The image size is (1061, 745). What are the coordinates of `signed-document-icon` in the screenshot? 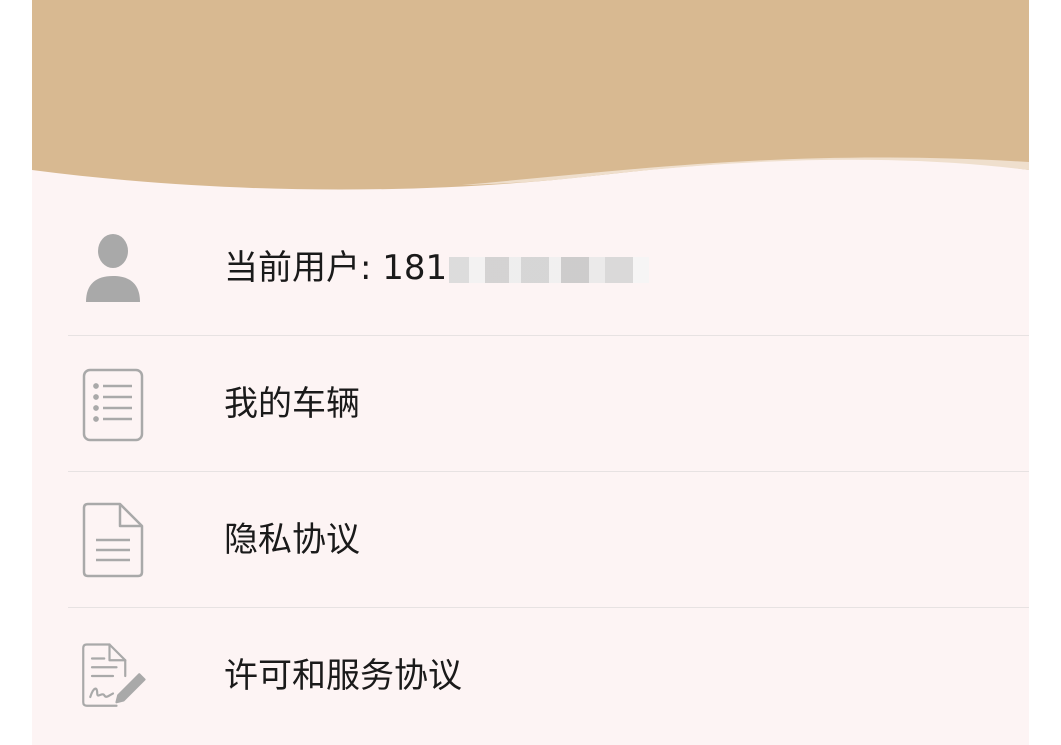 It's located at (113, 676).